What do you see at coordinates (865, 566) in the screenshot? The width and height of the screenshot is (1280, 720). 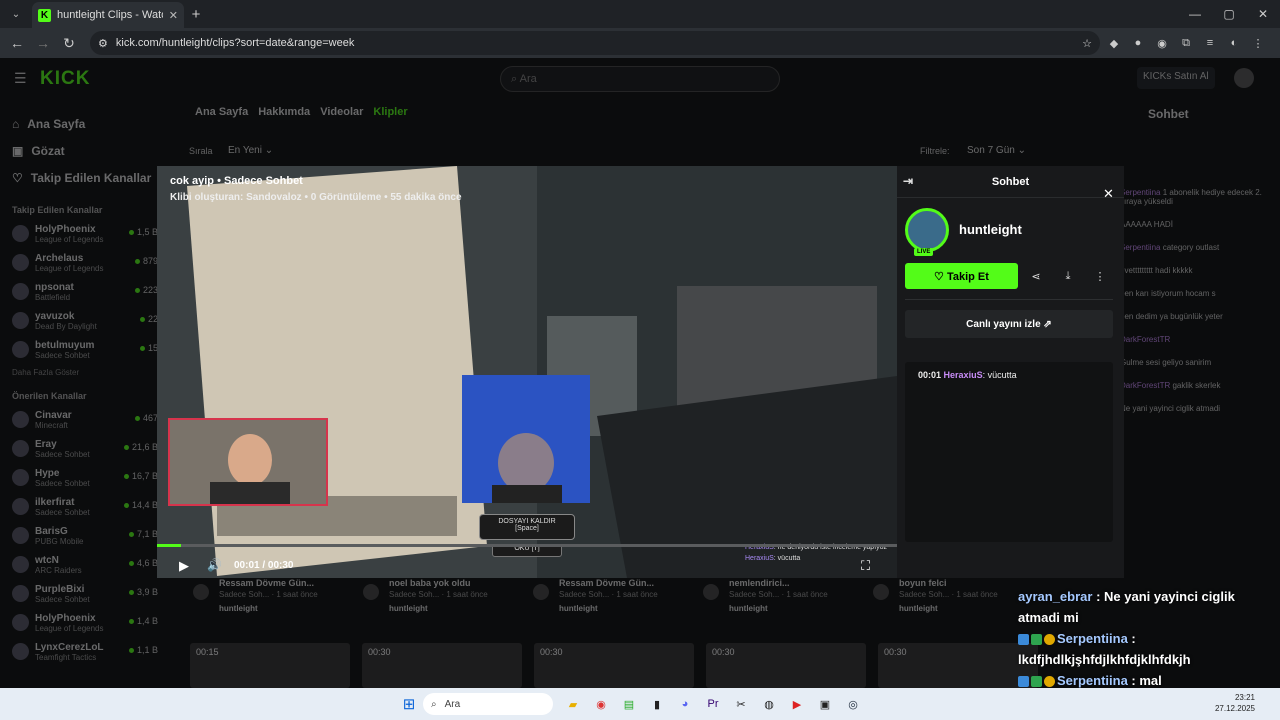 I see `fullscreen-icon: ⛶` at bounding box center [865, 566].